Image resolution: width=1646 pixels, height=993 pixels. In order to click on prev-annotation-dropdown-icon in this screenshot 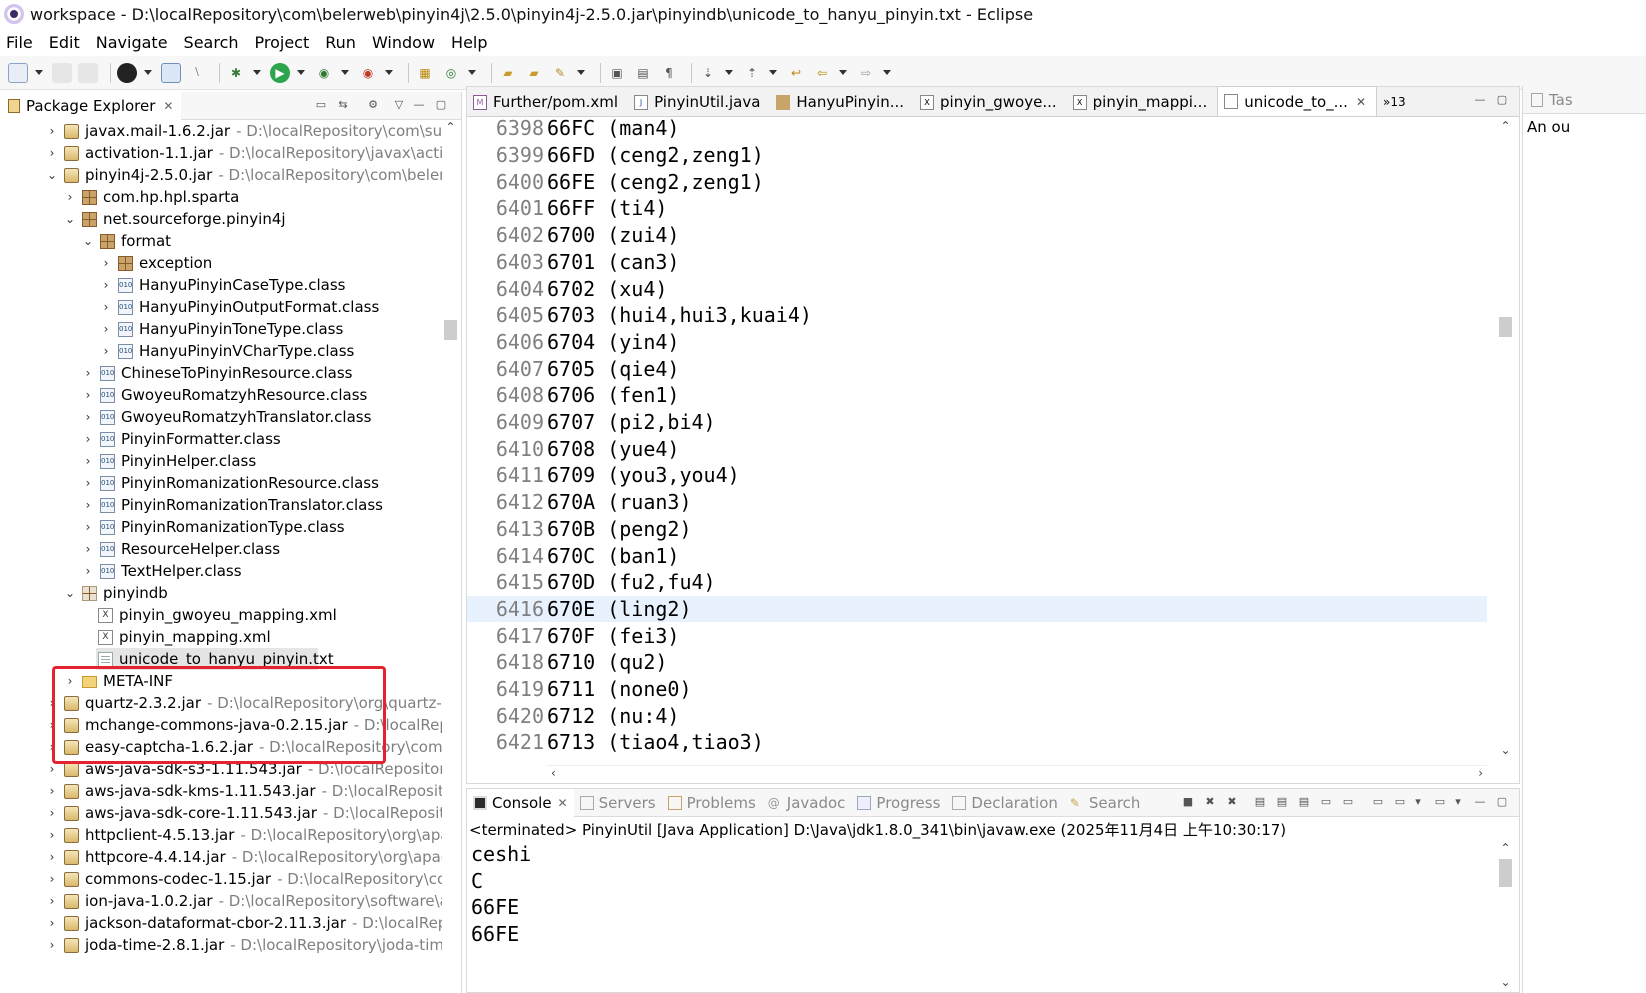, I will do `click(773, 73)`.